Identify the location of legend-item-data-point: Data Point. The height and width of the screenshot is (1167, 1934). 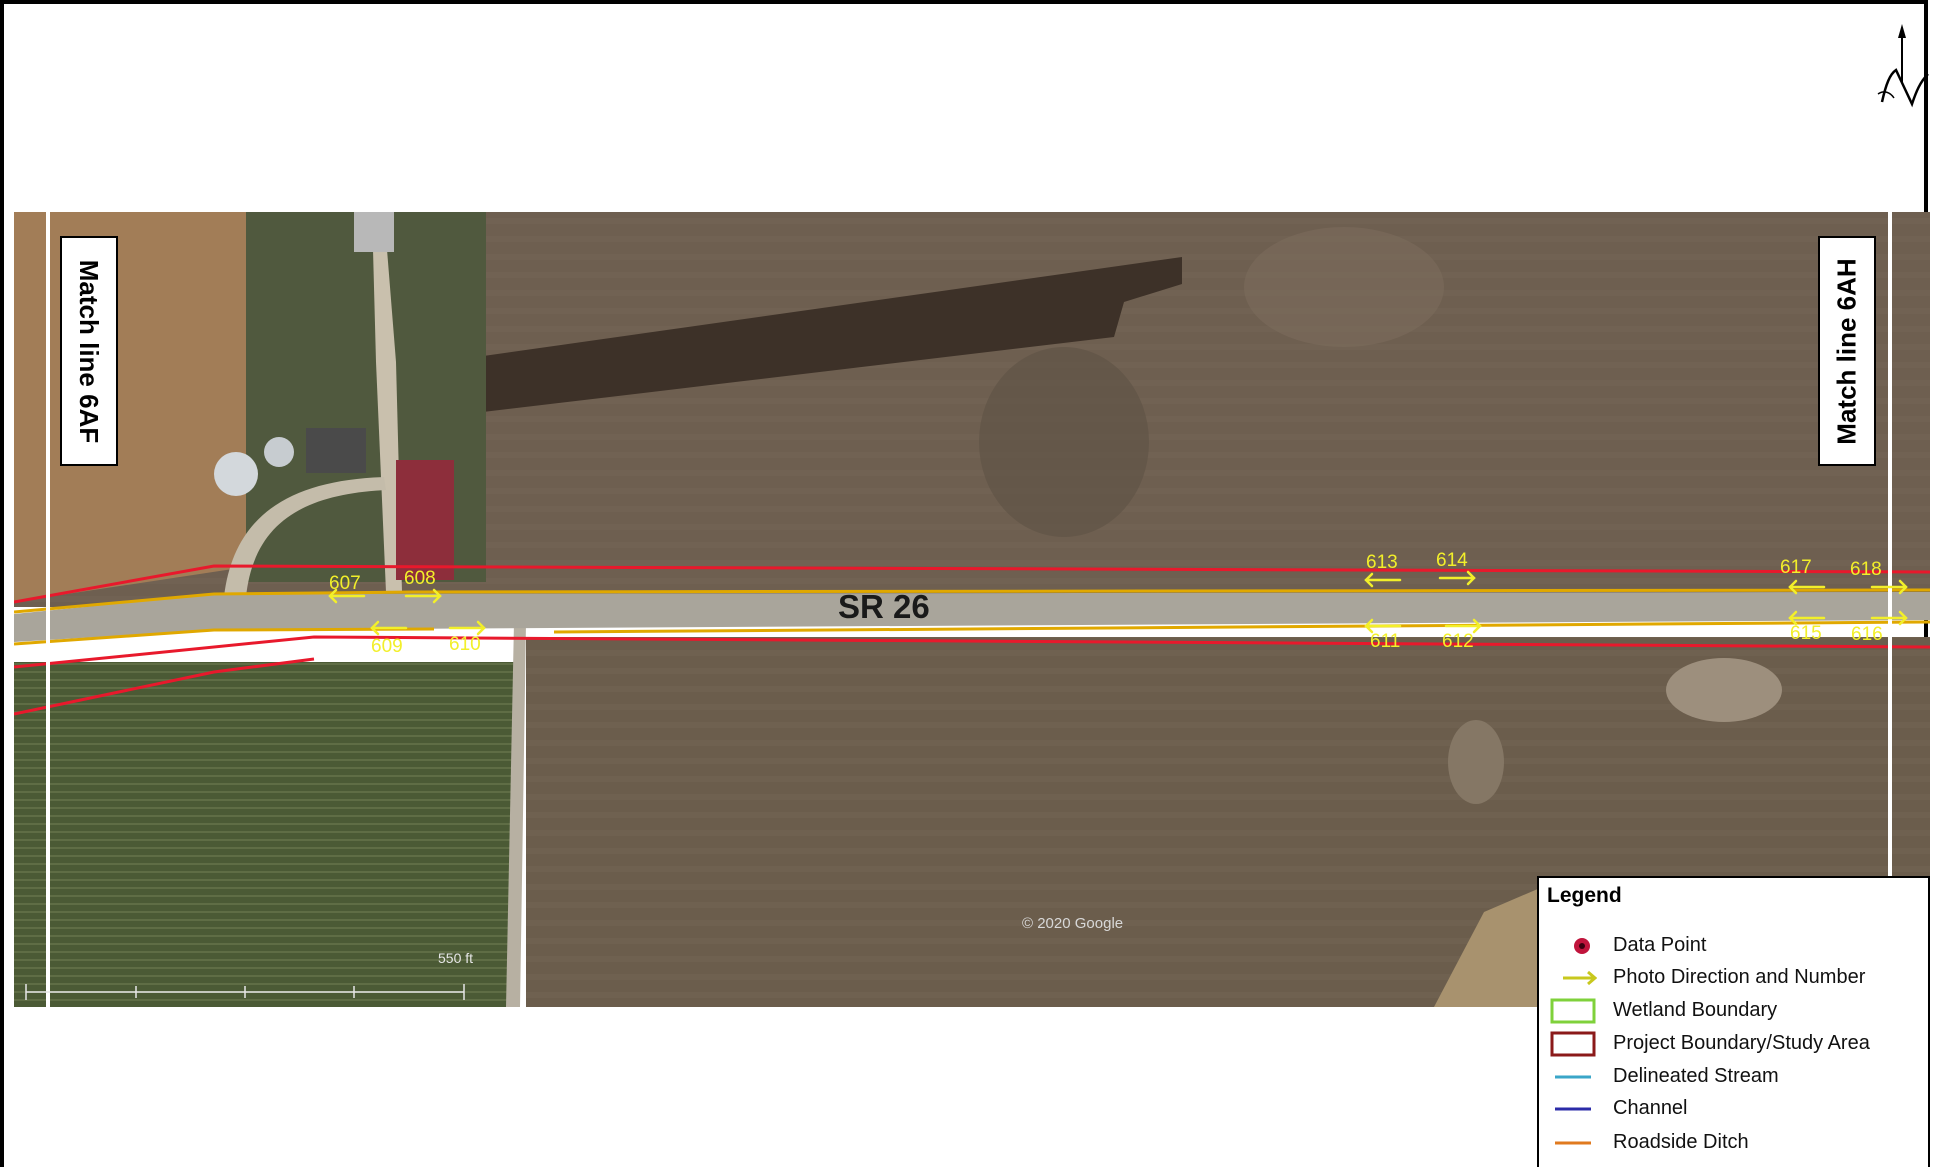
(1734, 946).